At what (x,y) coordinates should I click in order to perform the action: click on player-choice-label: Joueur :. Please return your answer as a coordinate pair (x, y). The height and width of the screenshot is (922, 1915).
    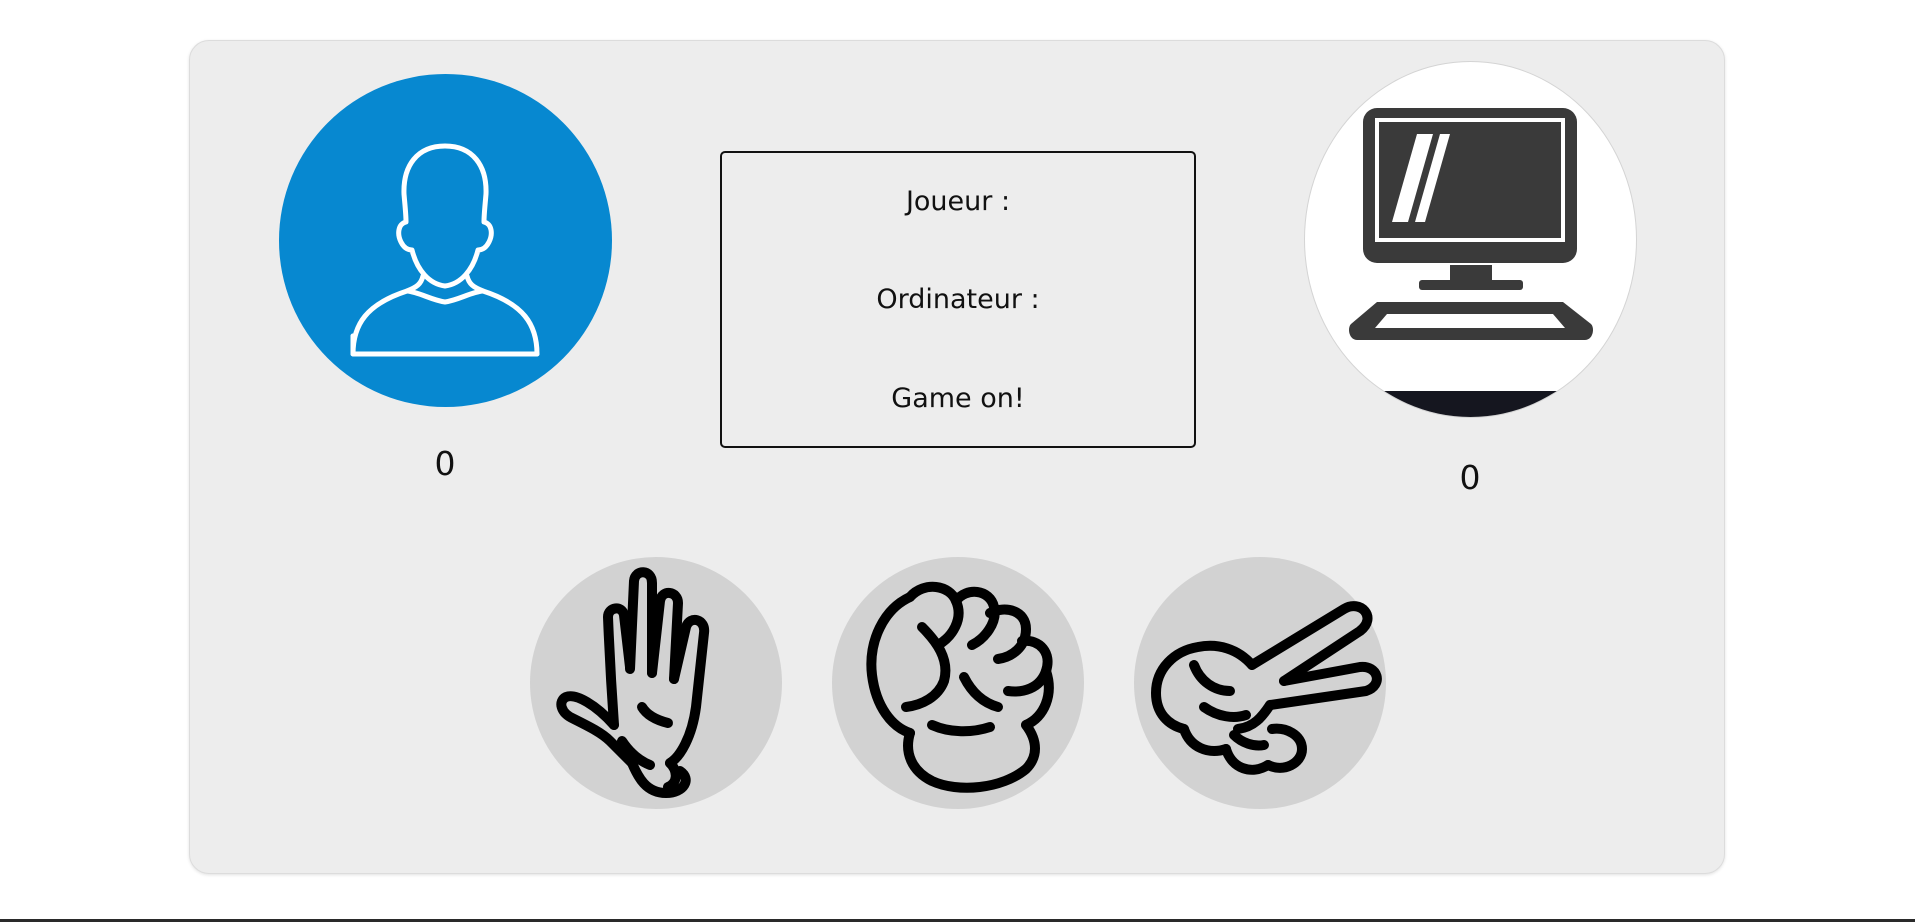
    Looking at the image, I should click on (958, 201).